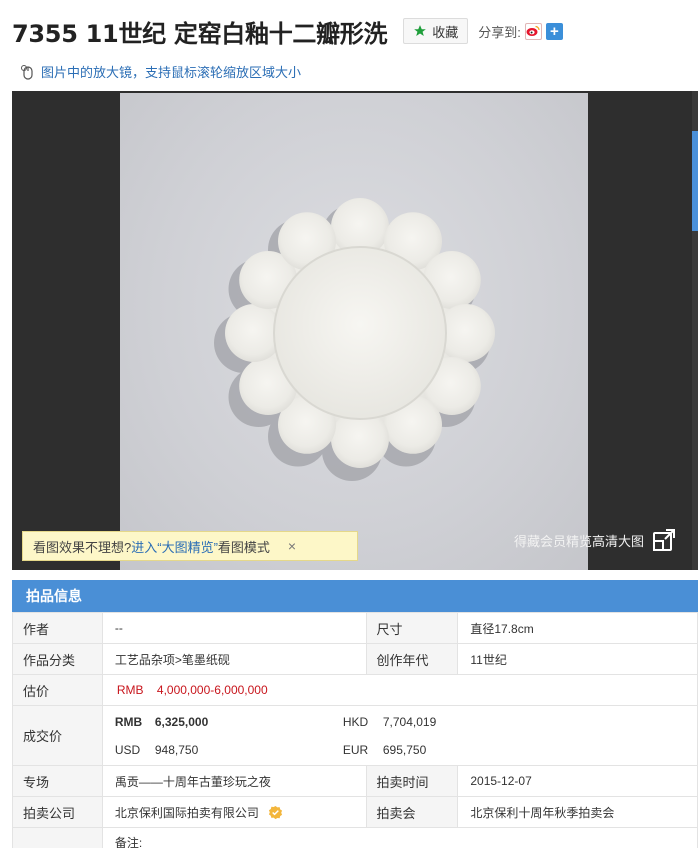 The height and width of the screenshot is (848, 698). I want to click on favorite-label: 收藏, so click(445, 32).